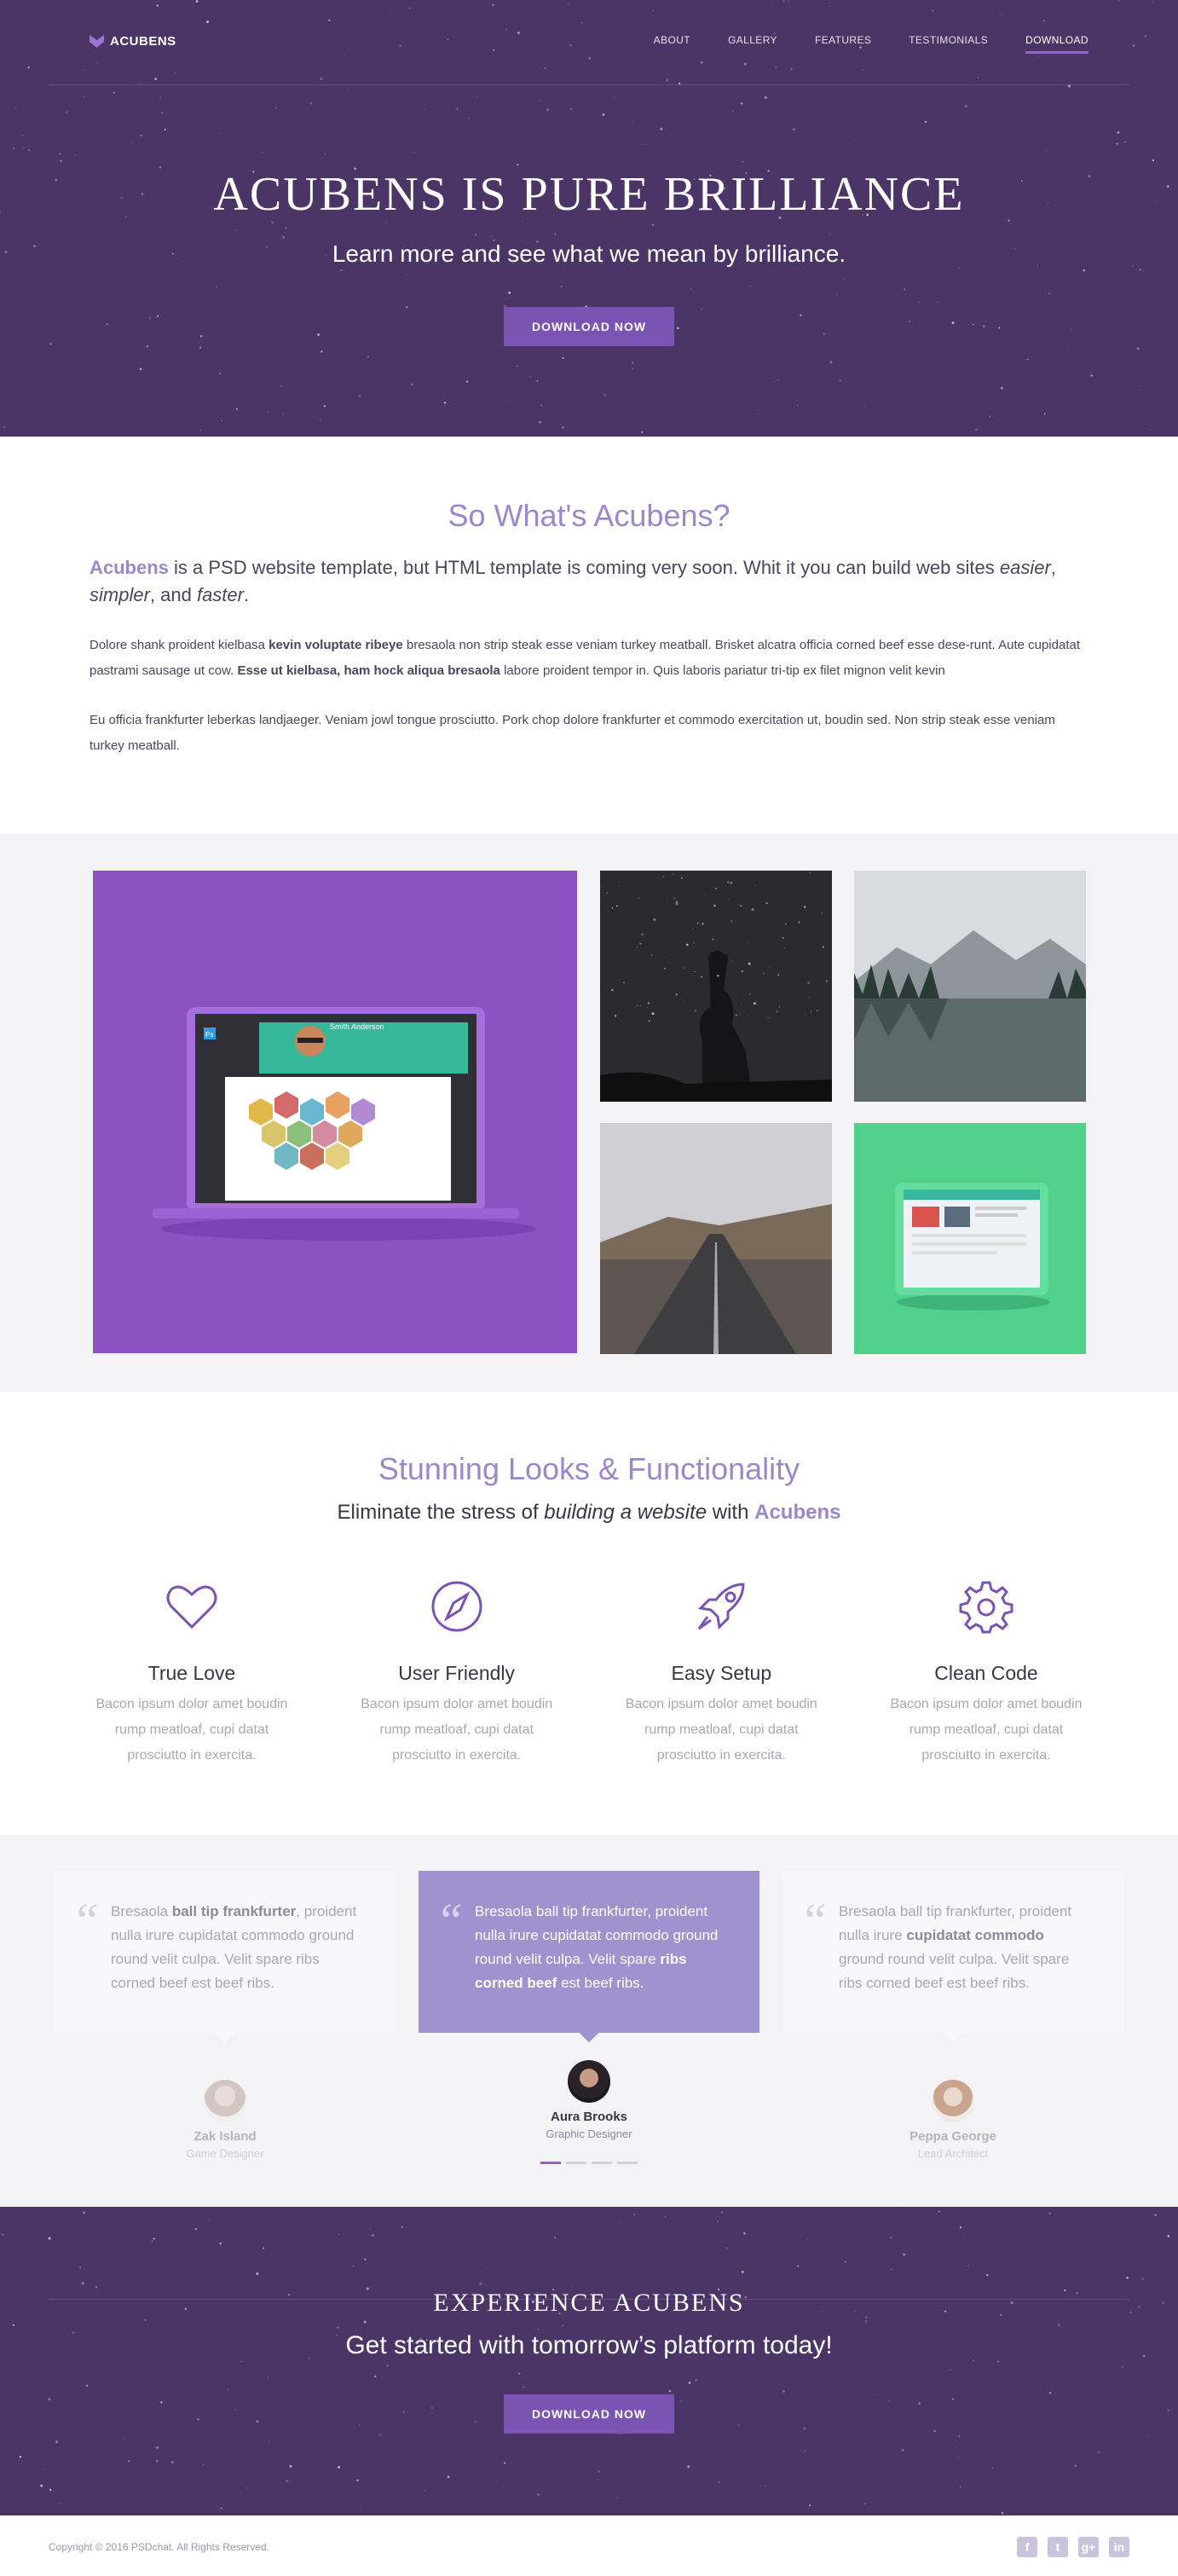  I want to click on feature-title: User Friendly, so click(457, 1673).